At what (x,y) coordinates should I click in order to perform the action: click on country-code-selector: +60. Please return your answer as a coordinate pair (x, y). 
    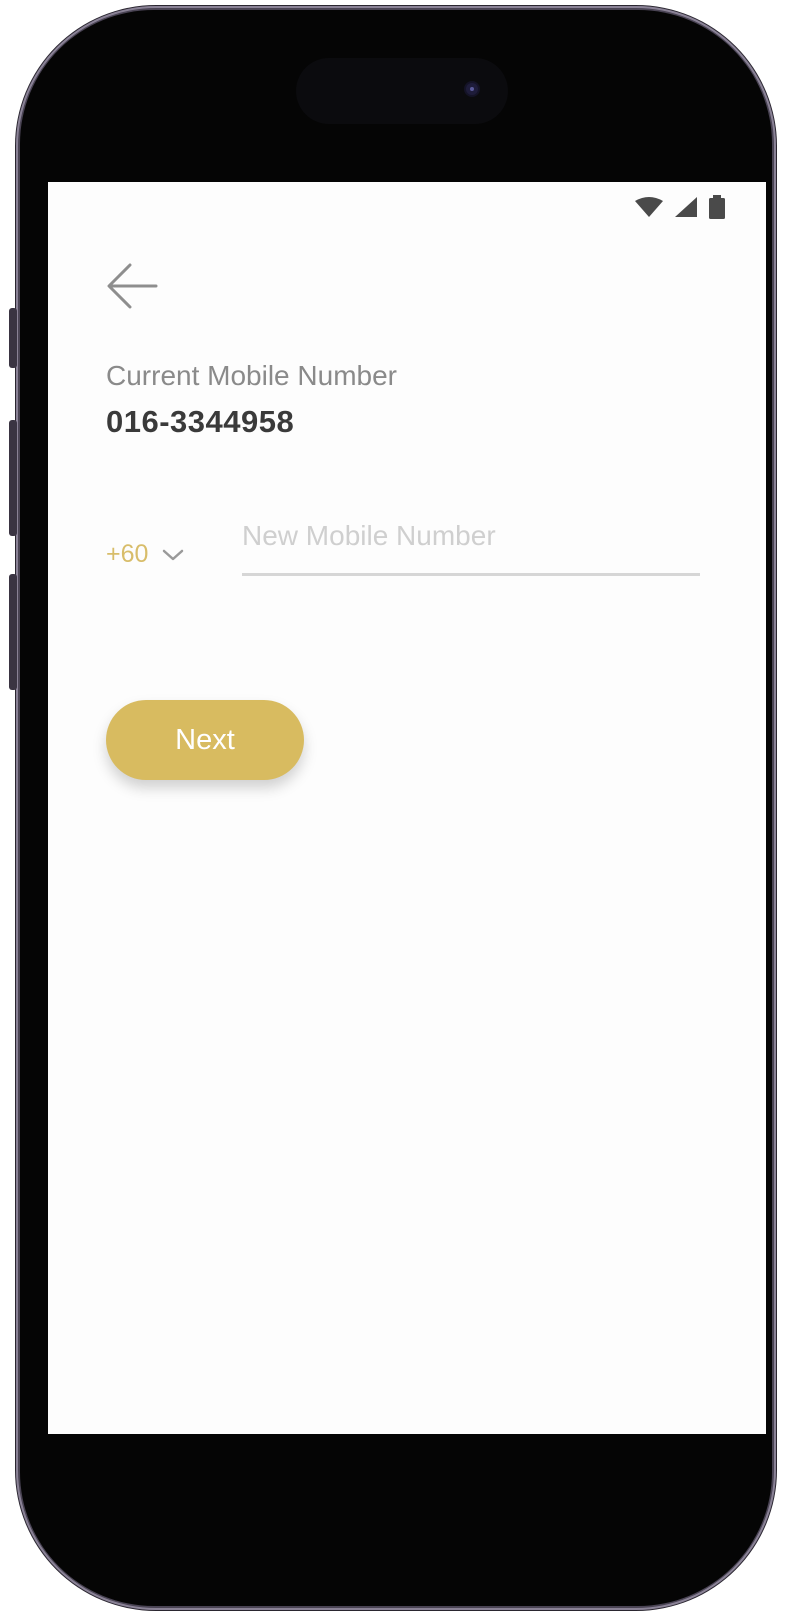
    Looking at the image, I should click on (145, 554).